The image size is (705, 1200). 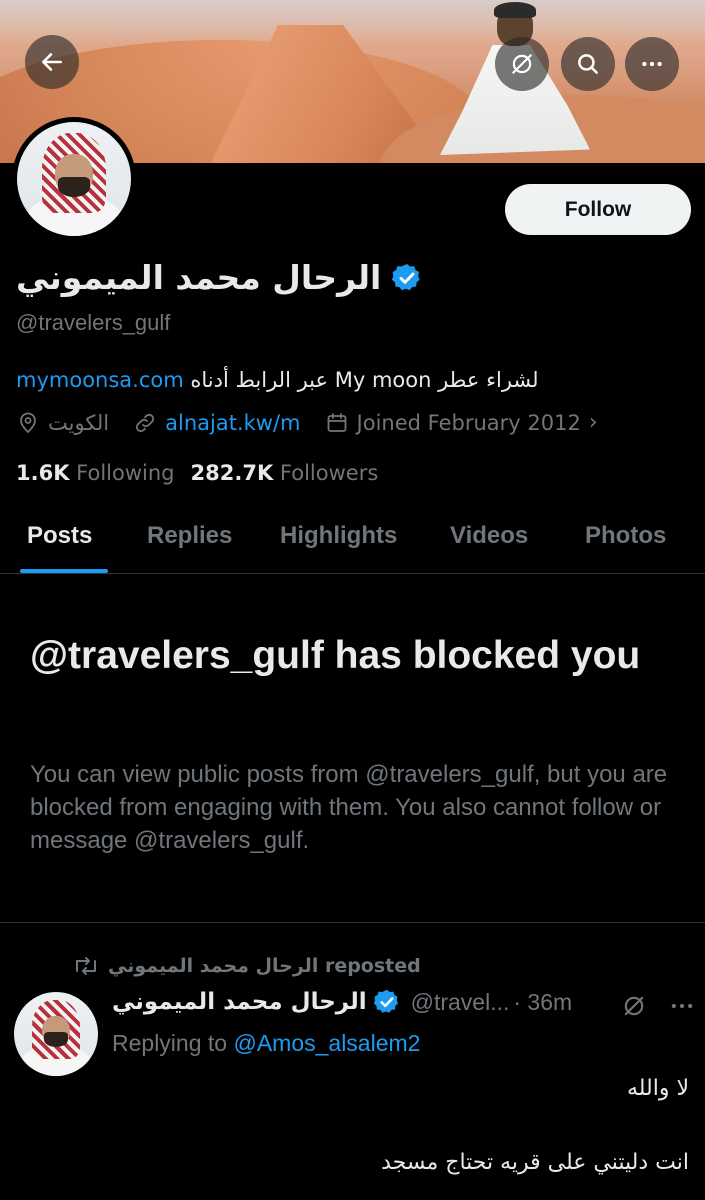 I want to click on grok-button, so click(x=522, y=64).